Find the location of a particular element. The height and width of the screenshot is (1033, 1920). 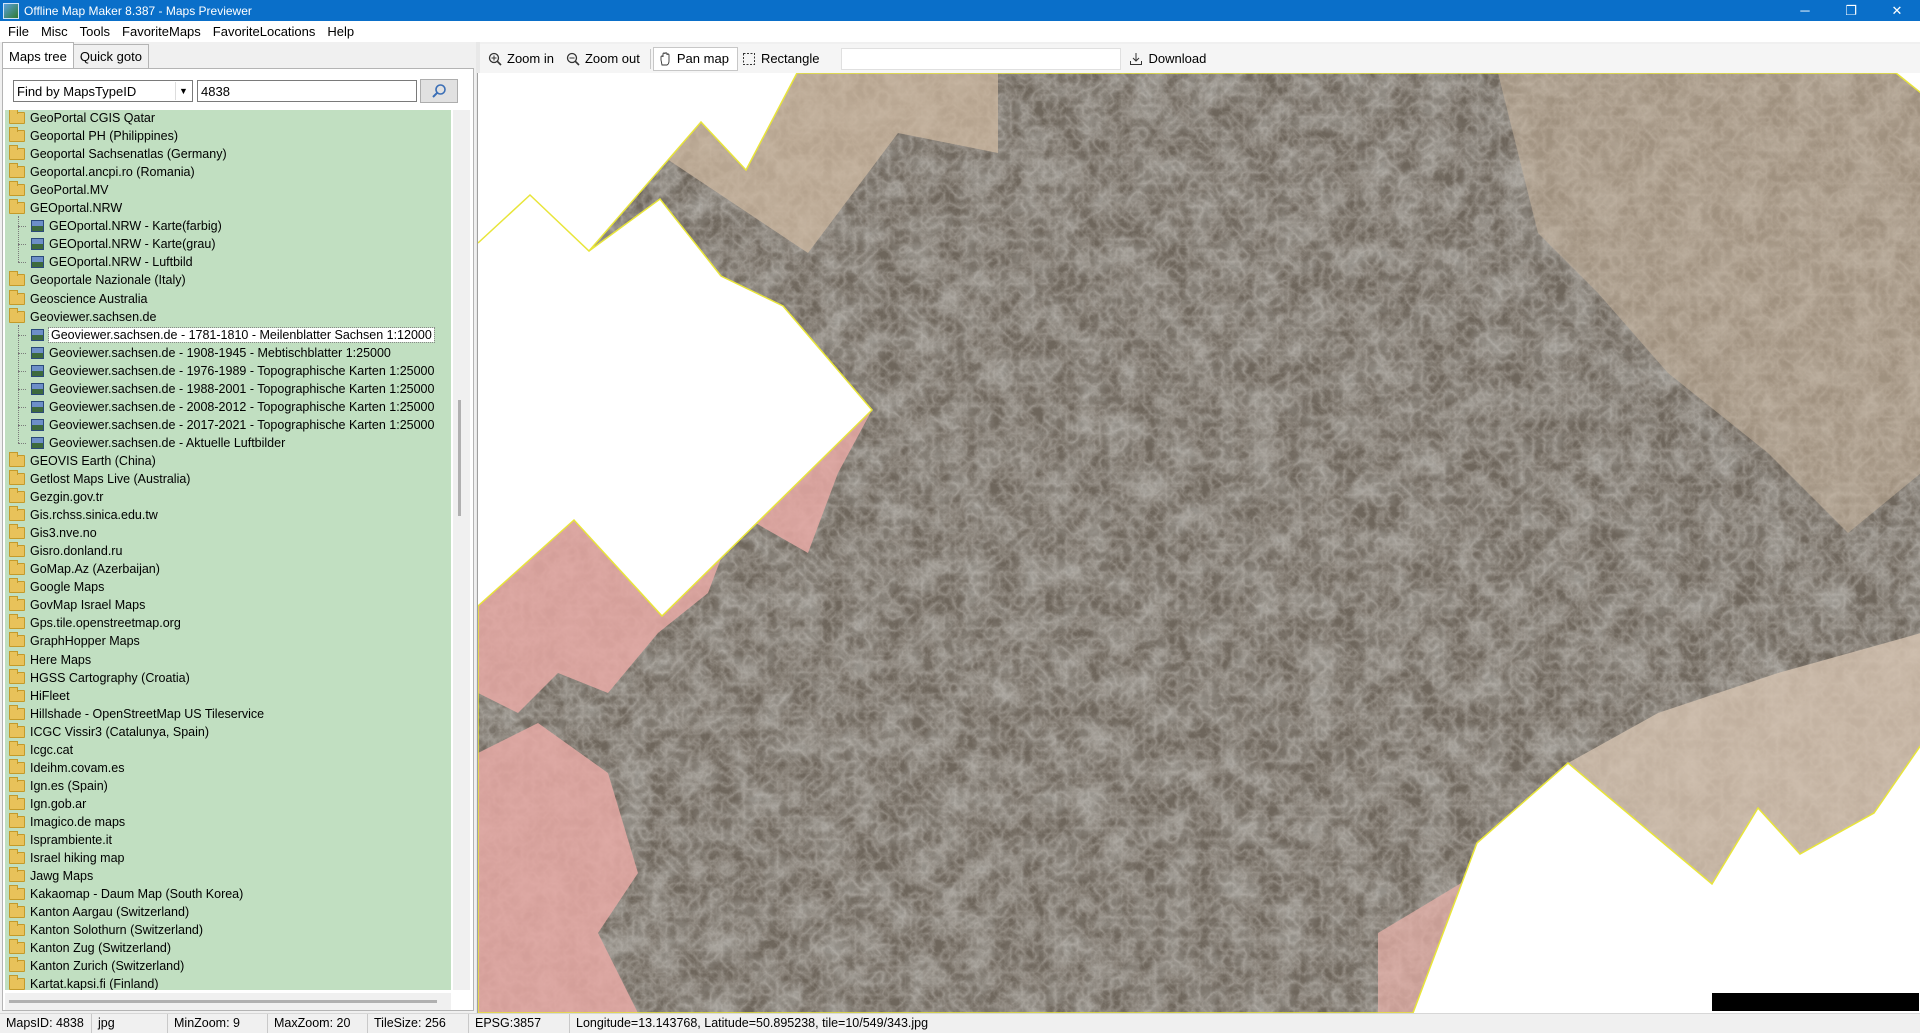

tab-quick-goto: Quick goto is located at coordinates (110, 56).